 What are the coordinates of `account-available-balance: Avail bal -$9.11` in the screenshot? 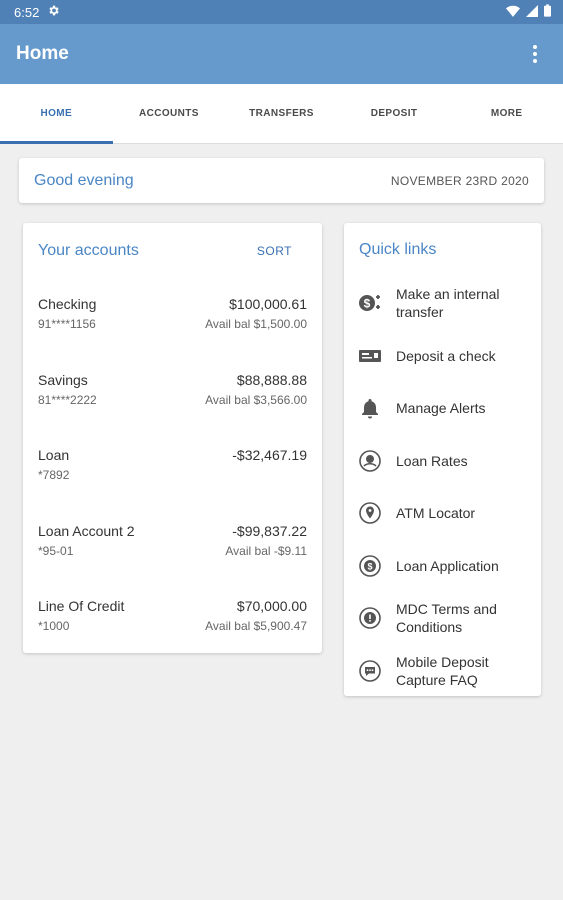 It's located at (266, 550).